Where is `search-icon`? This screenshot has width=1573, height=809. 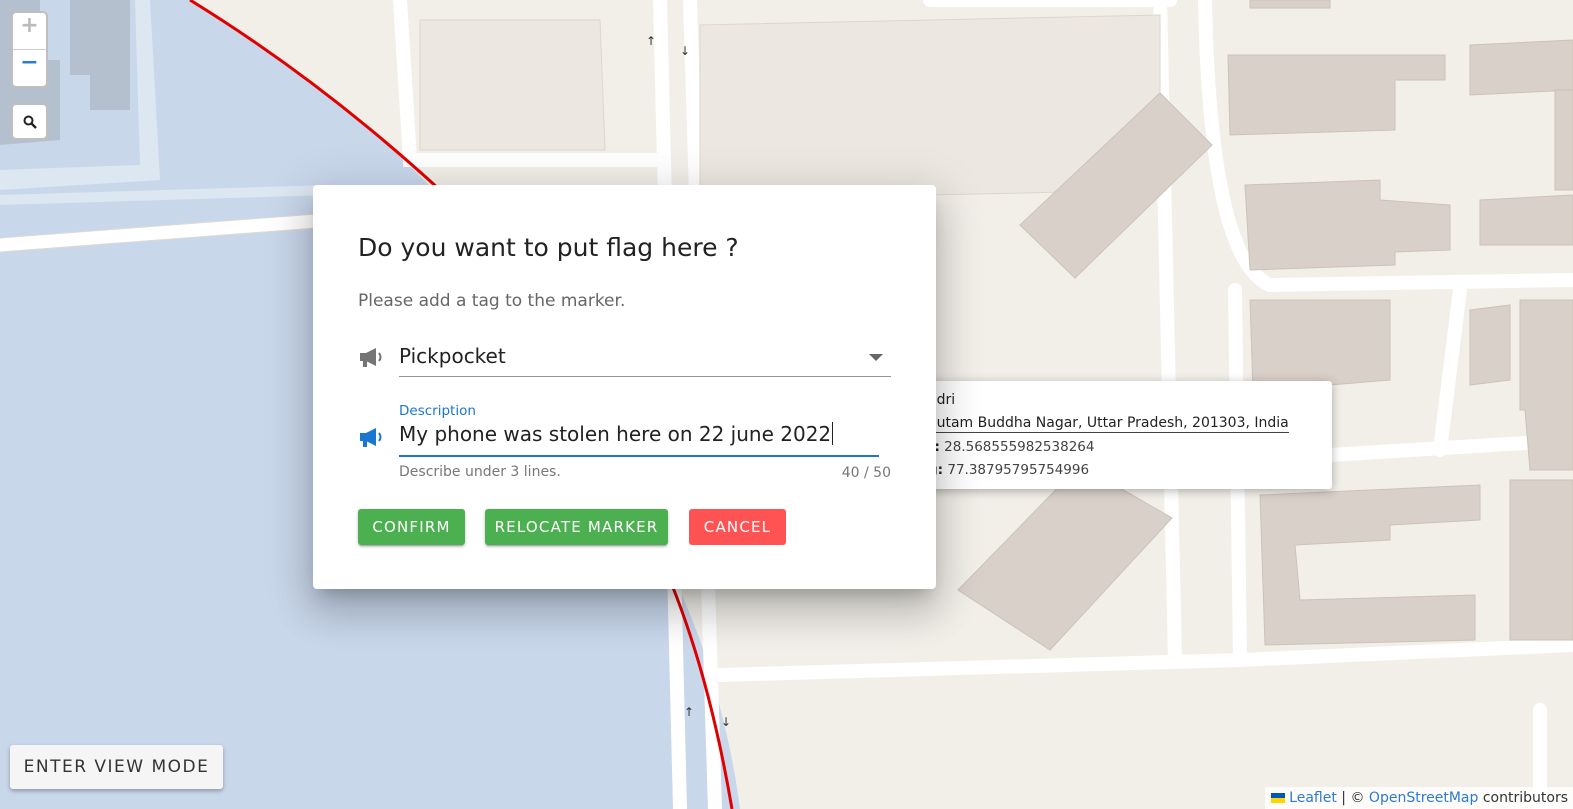
search-icon is located at coordinates (30, 122).